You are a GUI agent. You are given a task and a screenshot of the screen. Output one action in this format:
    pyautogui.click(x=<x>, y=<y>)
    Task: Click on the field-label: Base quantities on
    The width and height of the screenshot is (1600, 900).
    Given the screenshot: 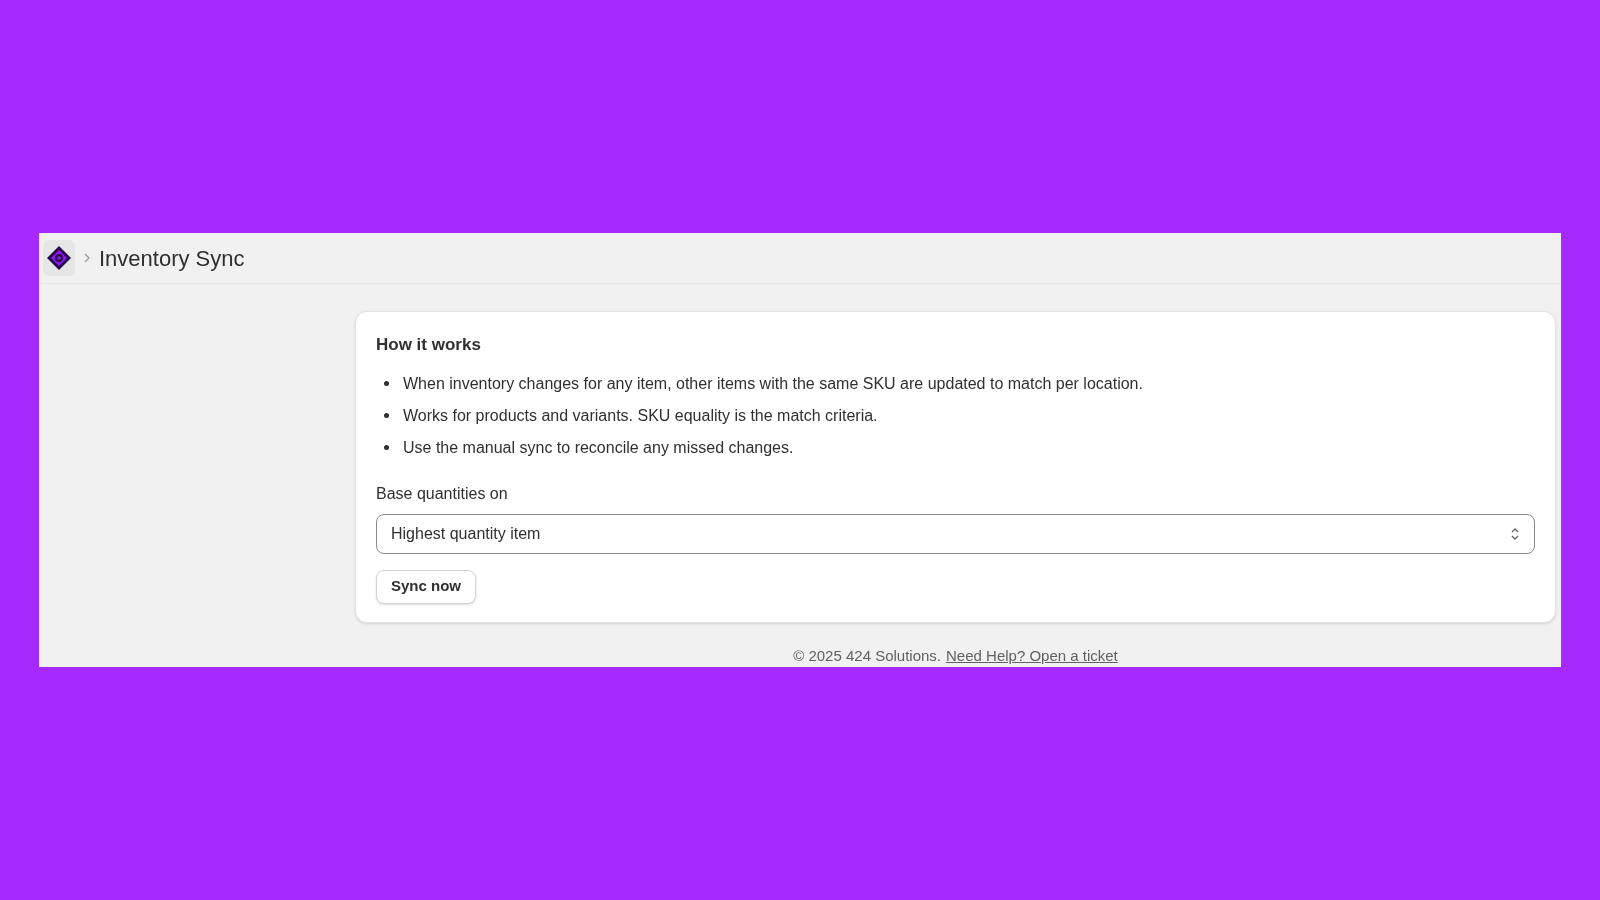 What is the action you would take?
    pyautogui.click(x=442, y=493)
    